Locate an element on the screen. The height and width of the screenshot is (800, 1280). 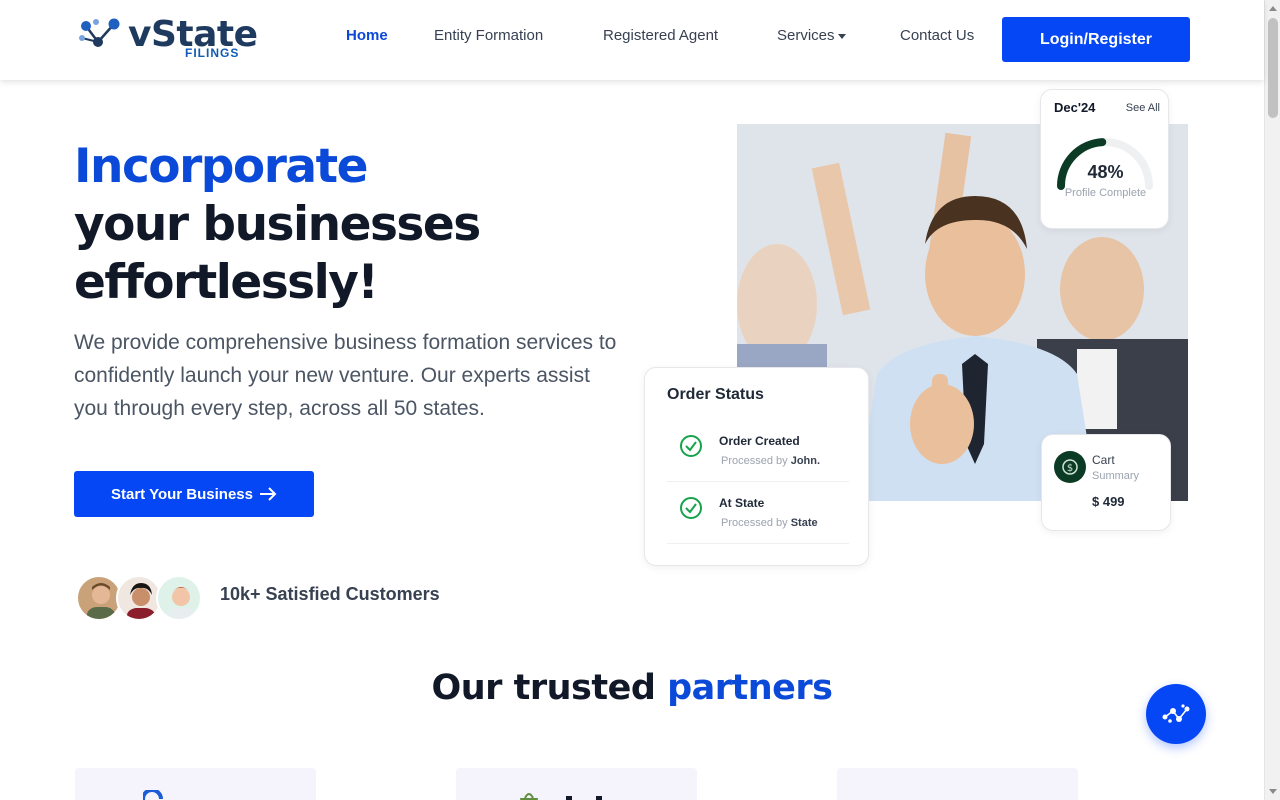
partners-heading: Our trusted partners is located at coordinates (632, 688).